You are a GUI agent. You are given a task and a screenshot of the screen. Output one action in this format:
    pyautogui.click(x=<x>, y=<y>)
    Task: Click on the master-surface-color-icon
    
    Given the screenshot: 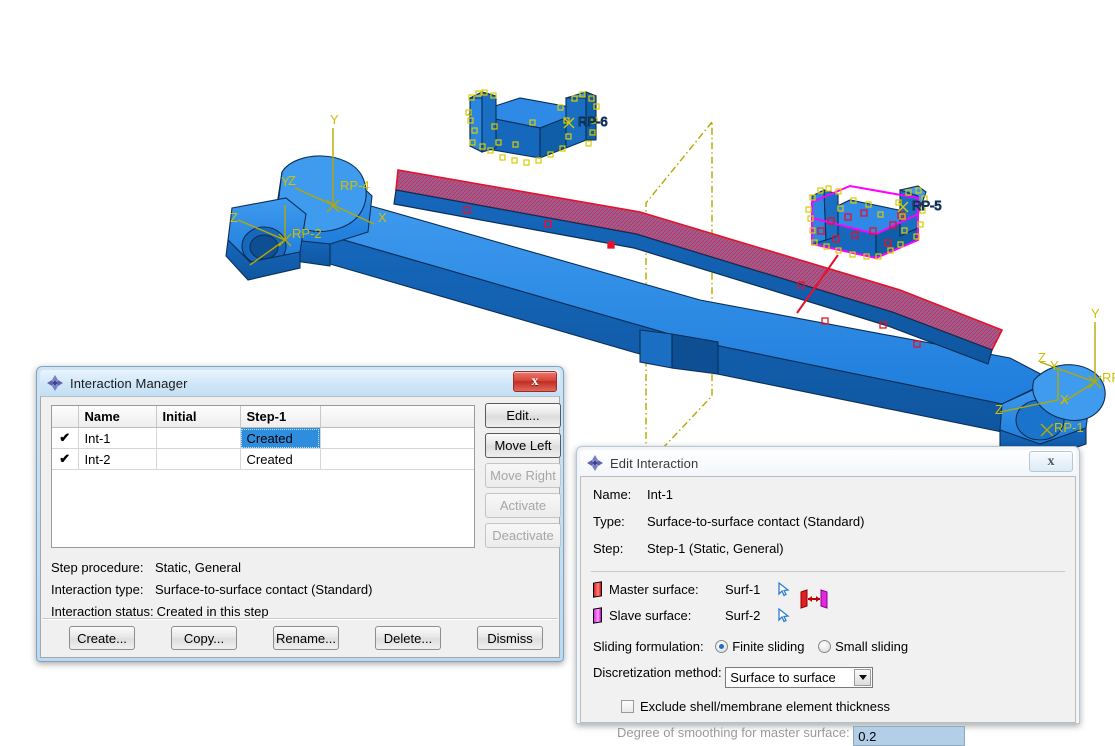 What is the action you would take?
    pyautogui.click(x=597, y=589)
    